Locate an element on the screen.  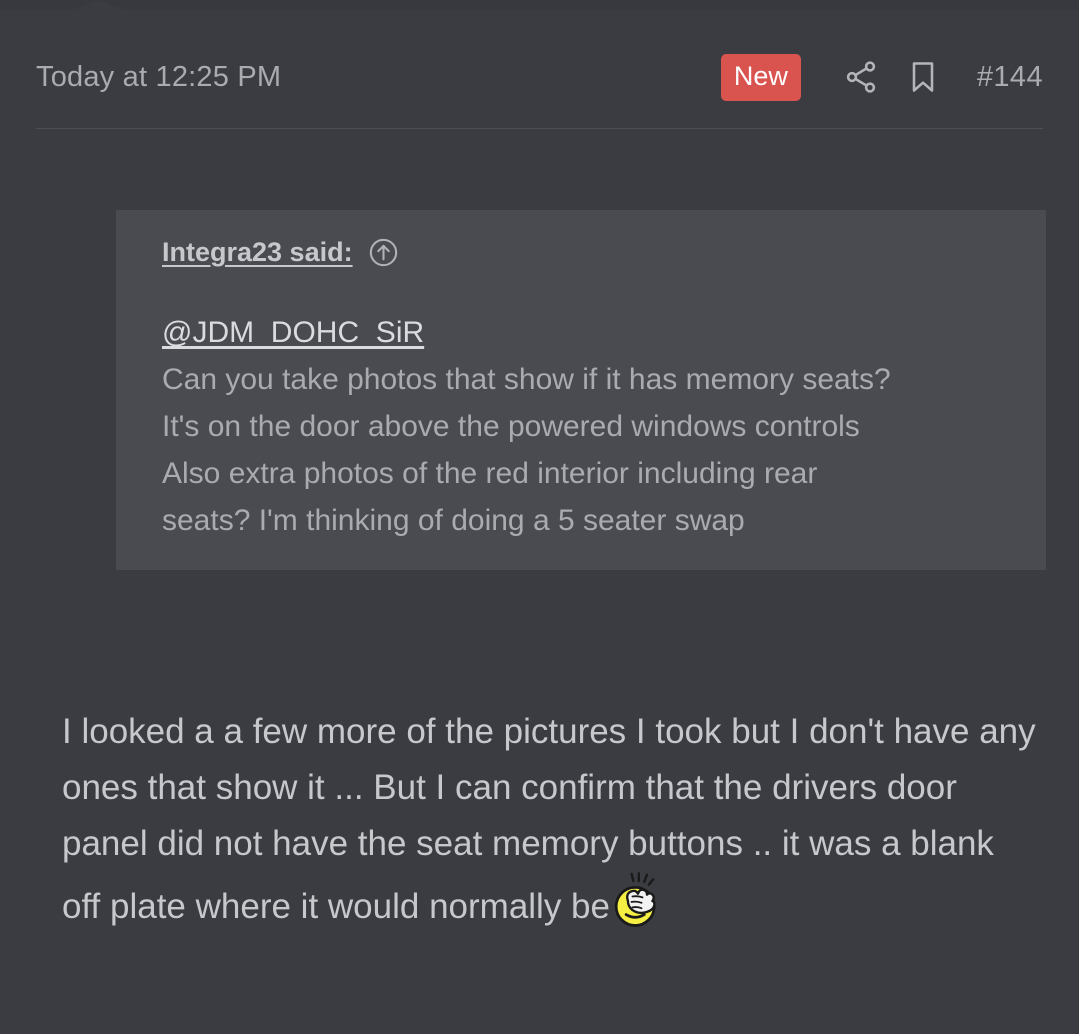
bookmark-icon is located at coordinates (923, 77).